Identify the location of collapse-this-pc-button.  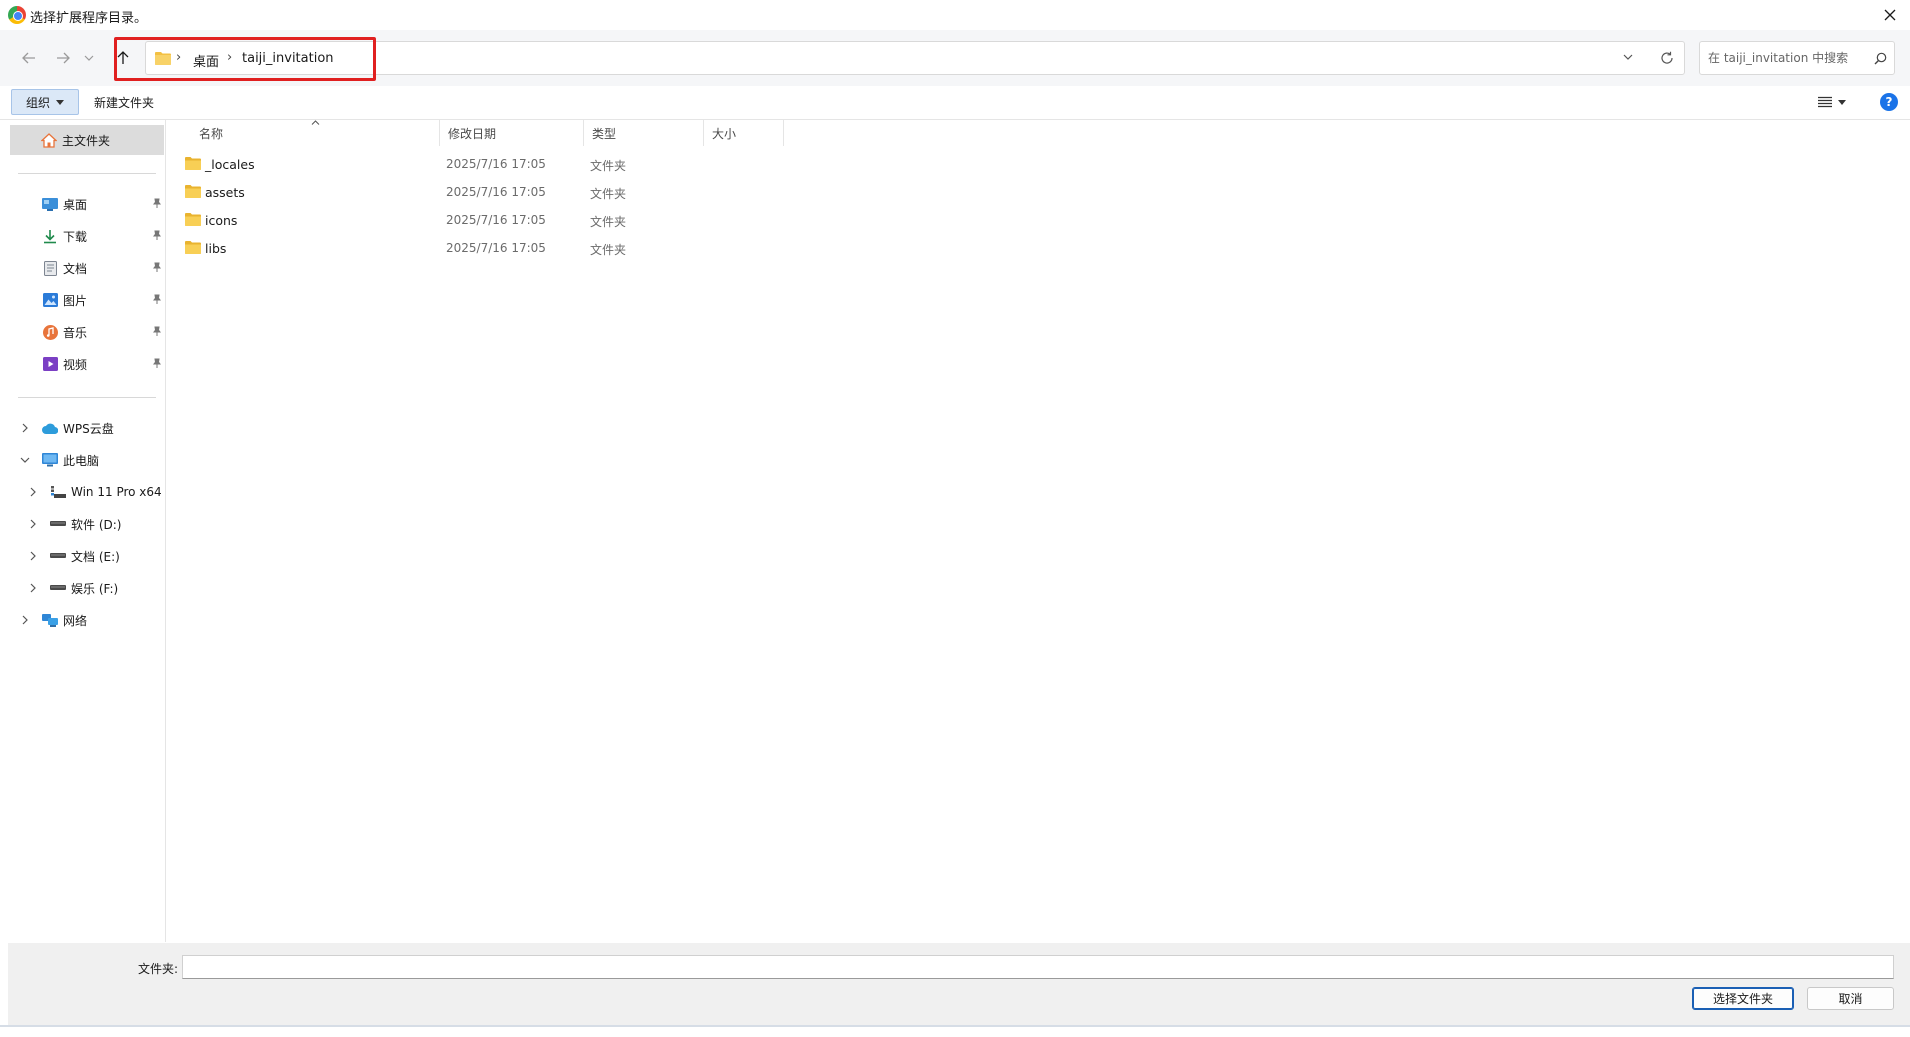
(25, 460).